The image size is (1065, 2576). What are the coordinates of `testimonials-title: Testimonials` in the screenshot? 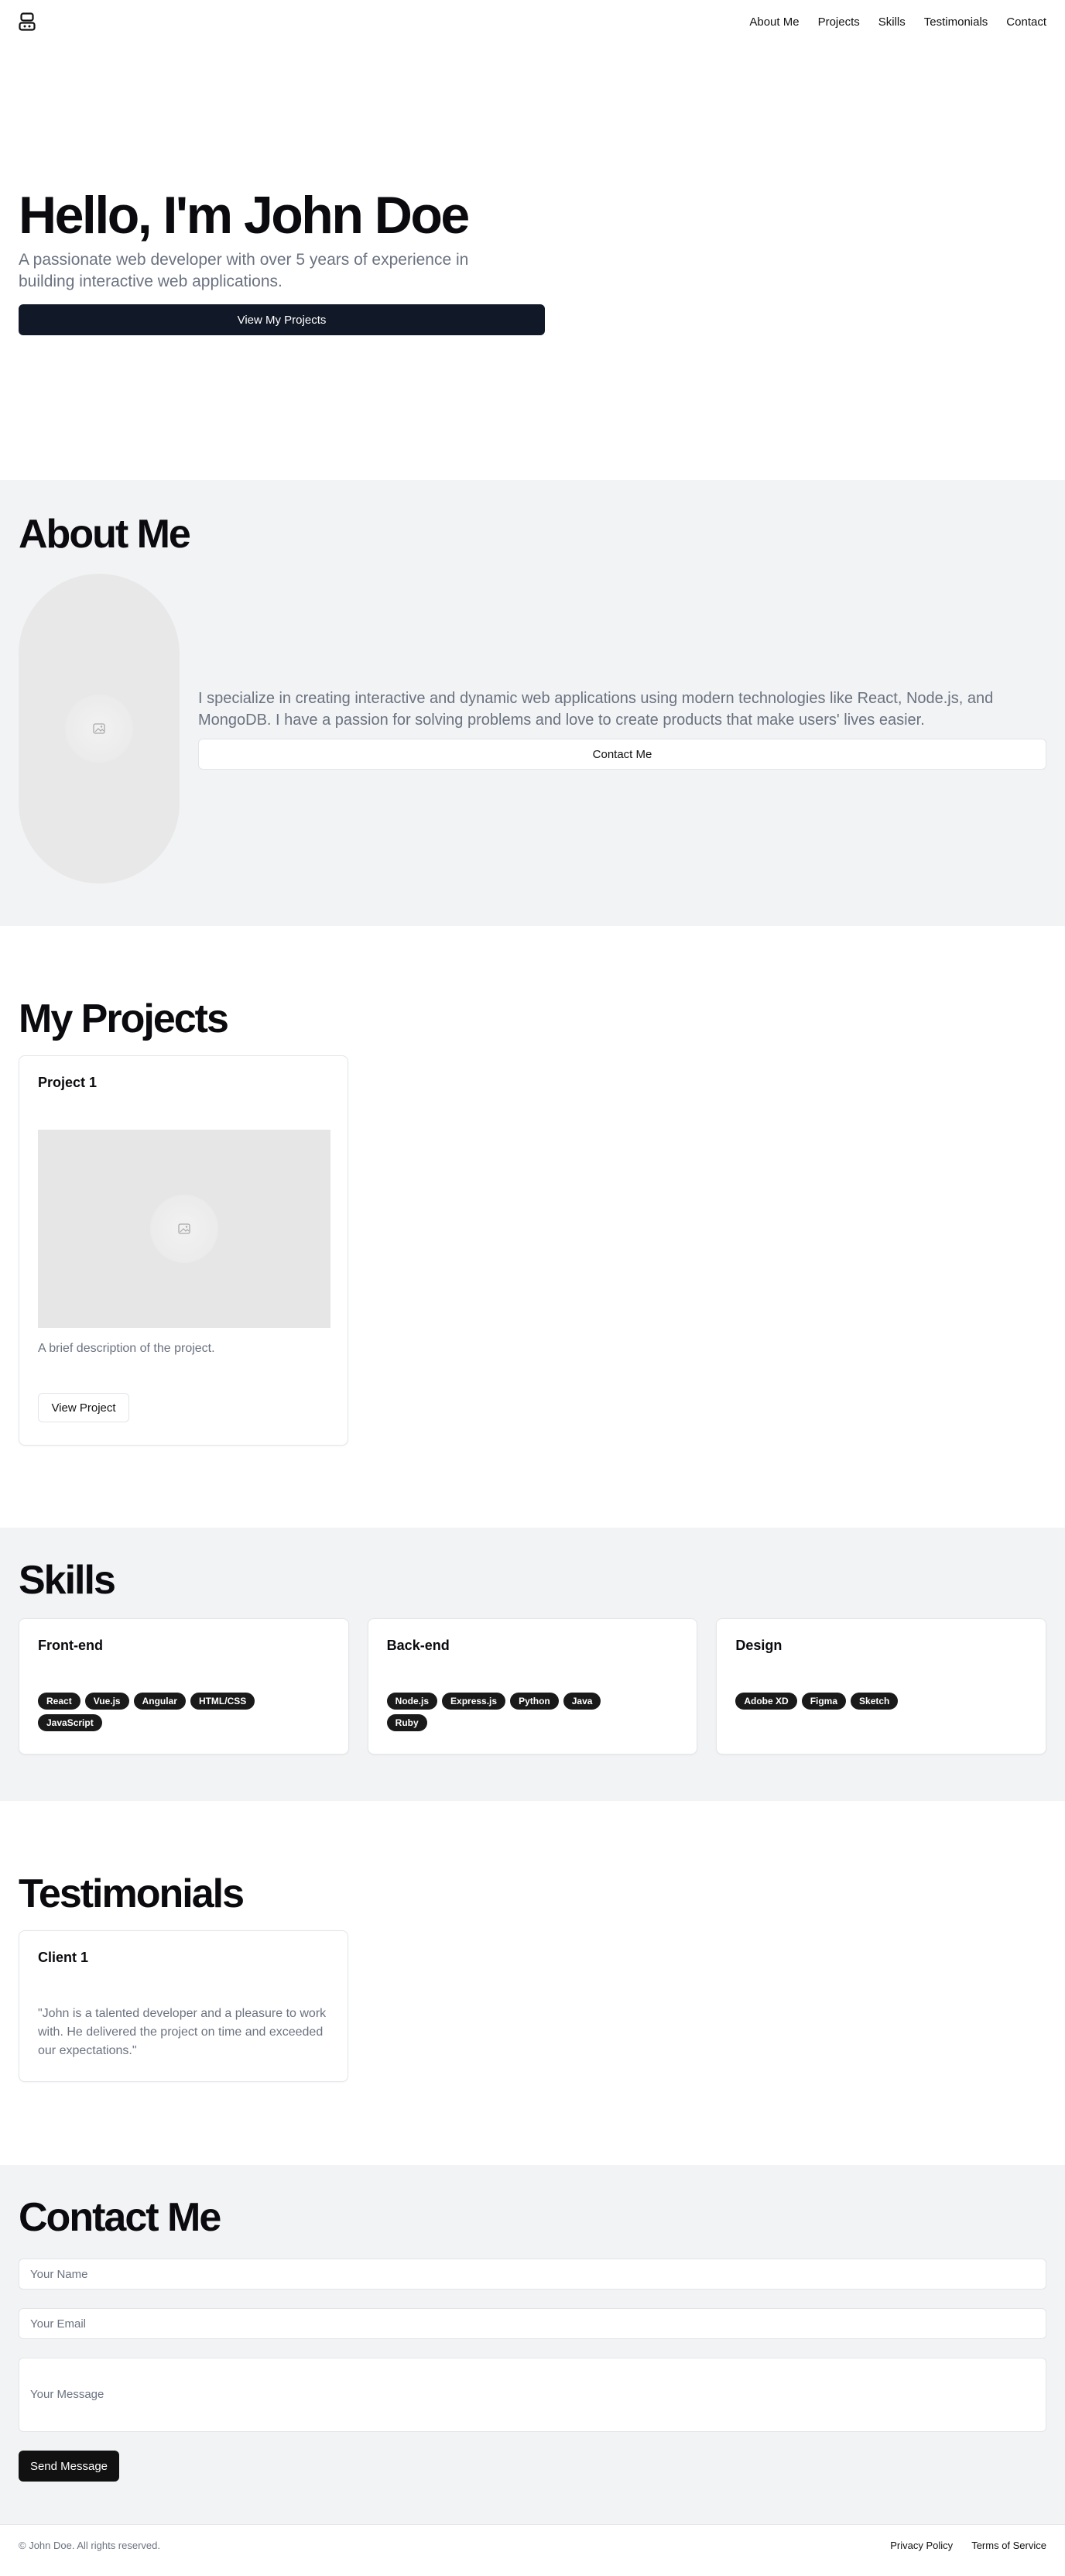 It's located at (132, 1893).